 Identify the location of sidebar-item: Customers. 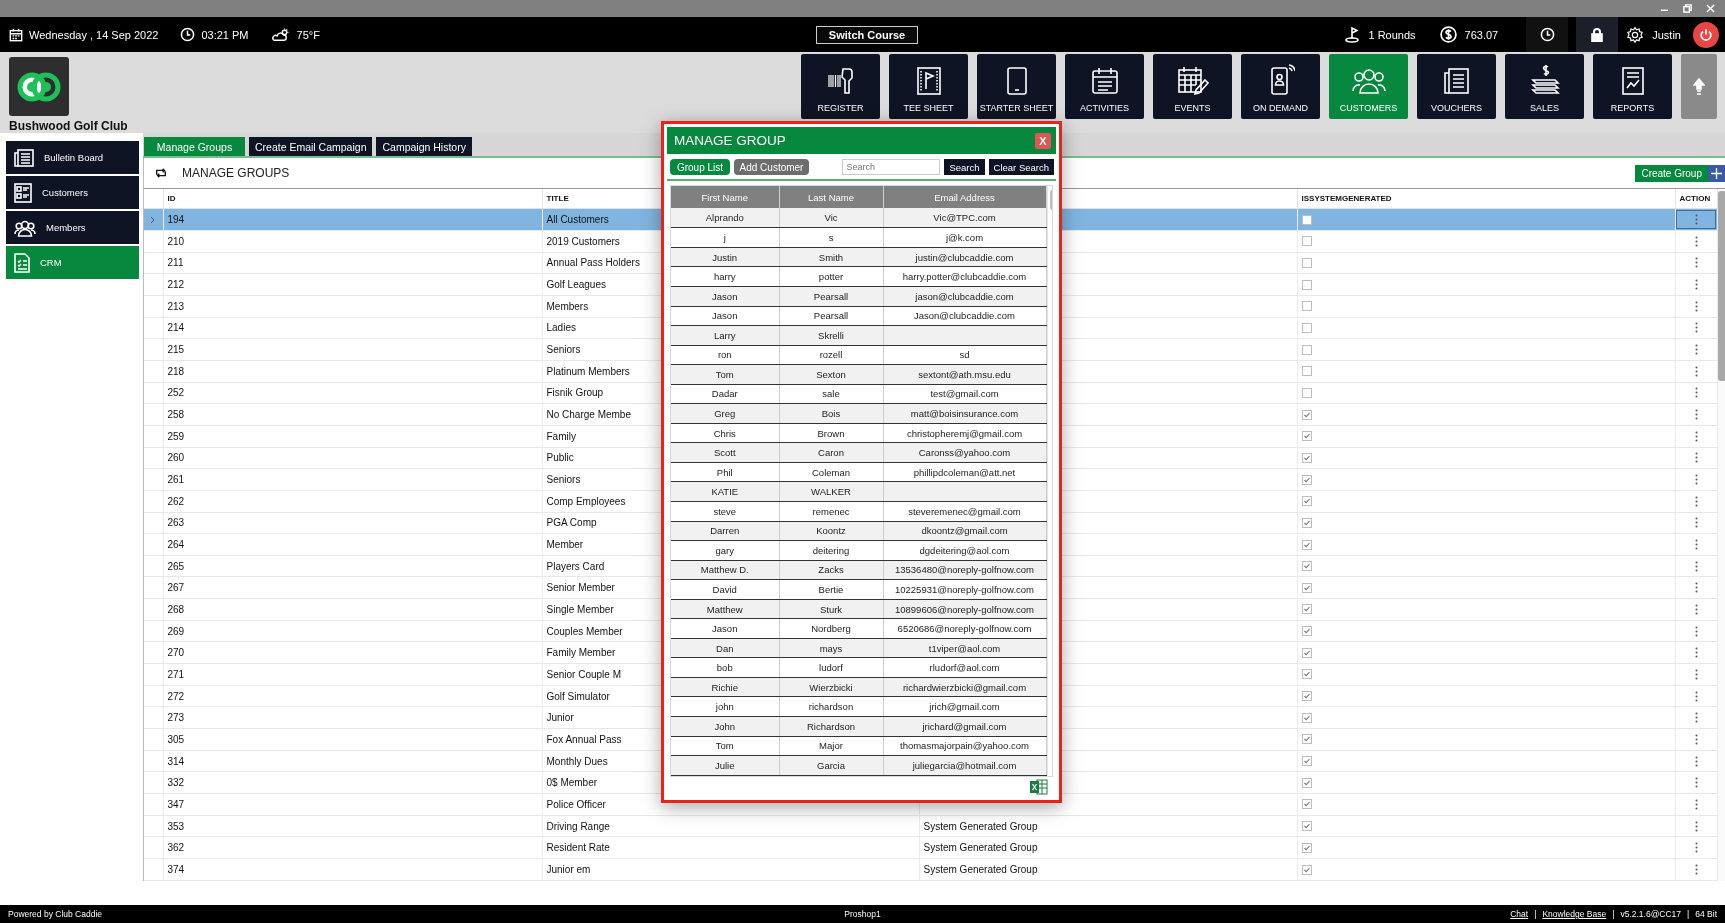
(72, 192).